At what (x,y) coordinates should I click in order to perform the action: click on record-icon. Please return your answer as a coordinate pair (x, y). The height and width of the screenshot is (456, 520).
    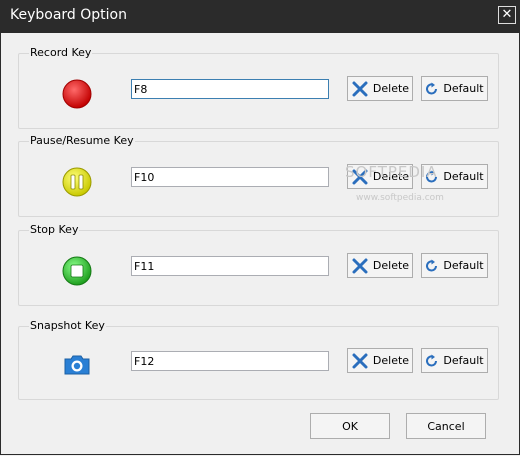
    Looking at the image, I should click on (77, 94).